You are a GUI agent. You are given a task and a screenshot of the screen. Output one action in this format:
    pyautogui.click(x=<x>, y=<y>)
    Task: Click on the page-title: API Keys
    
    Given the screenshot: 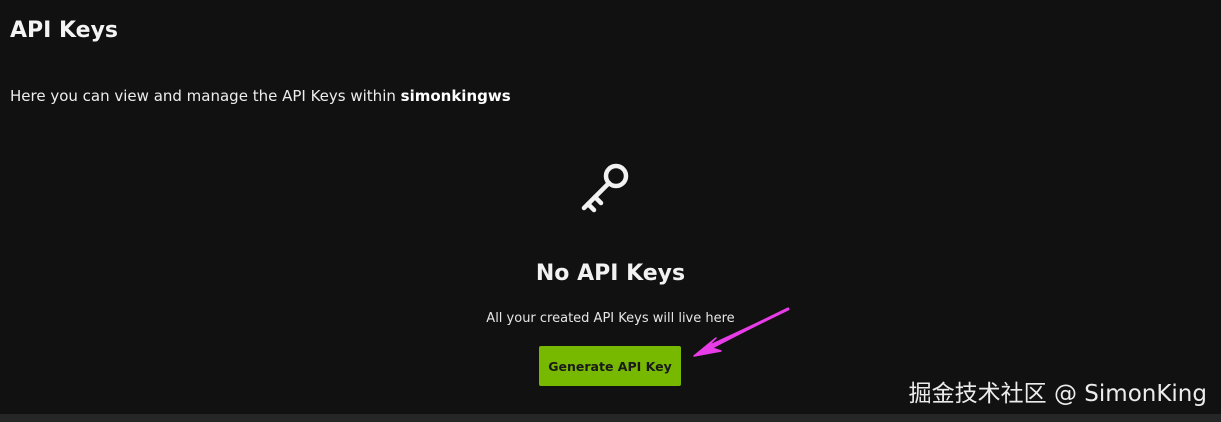 What is the action you would take?
    pyautogui.click(x=64, y=30)
    